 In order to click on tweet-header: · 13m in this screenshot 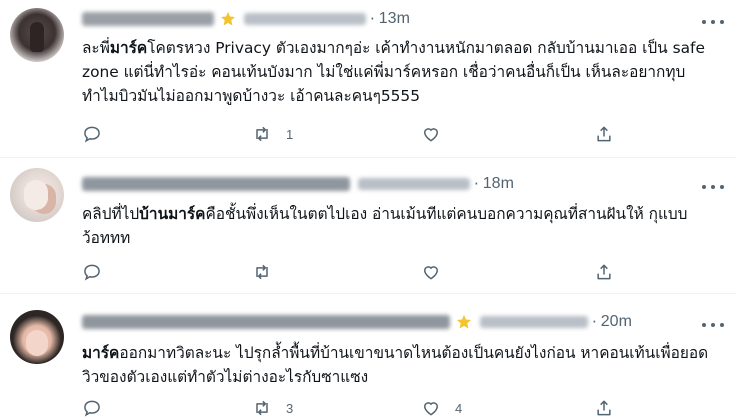, I will do `click(246, 19)`.